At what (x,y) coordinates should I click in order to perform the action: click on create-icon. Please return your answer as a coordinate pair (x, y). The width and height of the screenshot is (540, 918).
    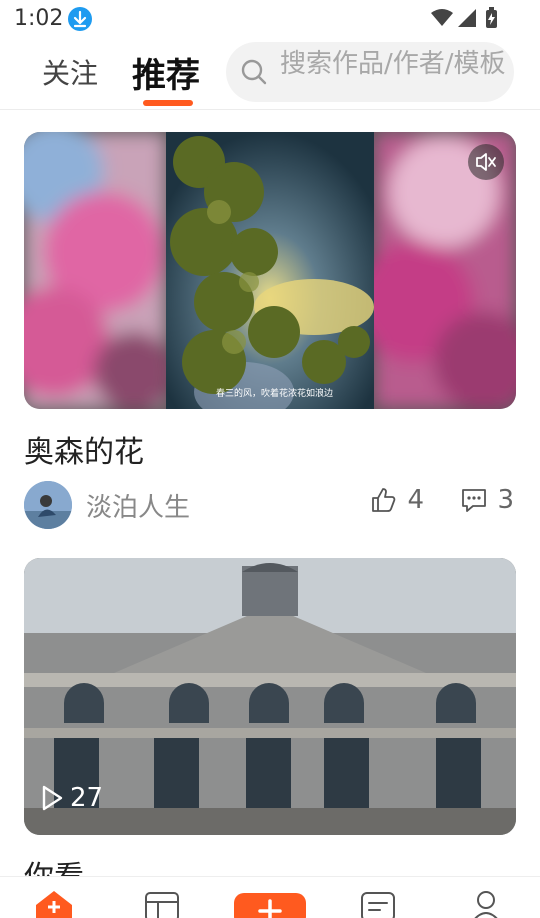
    Looking at the image, I should click on (270, 908).